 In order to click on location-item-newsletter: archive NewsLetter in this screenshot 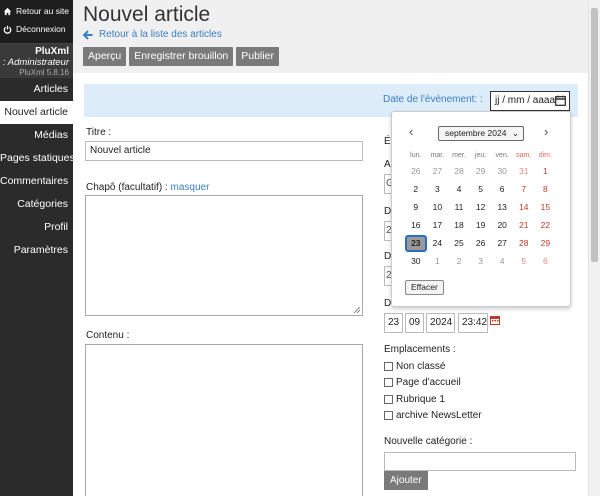, I will do `click(433, 415)`.